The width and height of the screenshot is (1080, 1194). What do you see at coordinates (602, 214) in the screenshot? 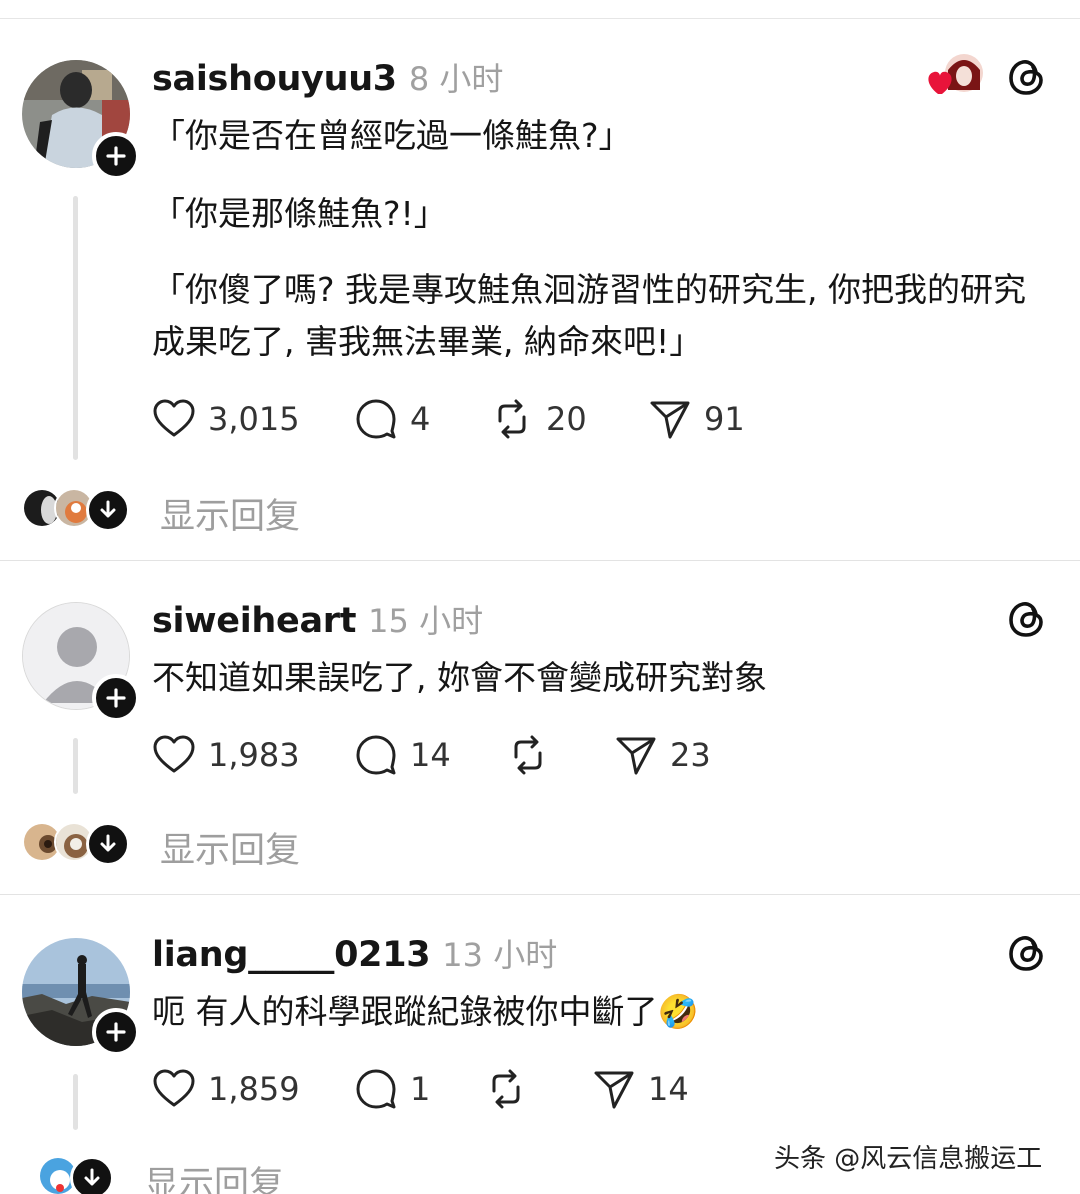
I see `post-text: 「你是那條鮭魚?!」` at bounding box center [602, 214].